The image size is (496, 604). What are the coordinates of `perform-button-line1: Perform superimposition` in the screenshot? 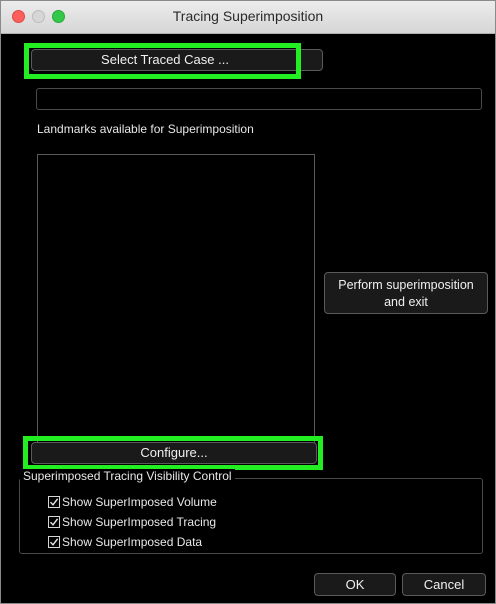 It's located at (406, 285).